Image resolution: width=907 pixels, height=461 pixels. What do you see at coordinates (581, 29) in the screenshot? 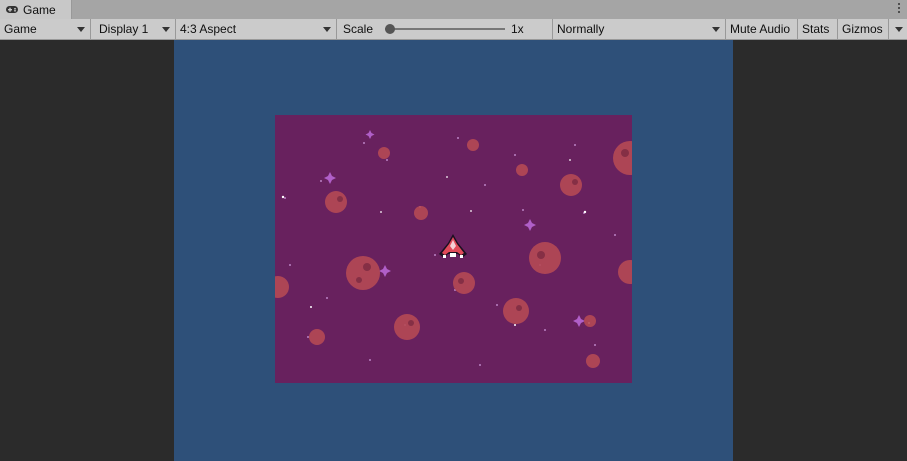
I see `play-focus-label: Normally` at bounding box center [581, 29].